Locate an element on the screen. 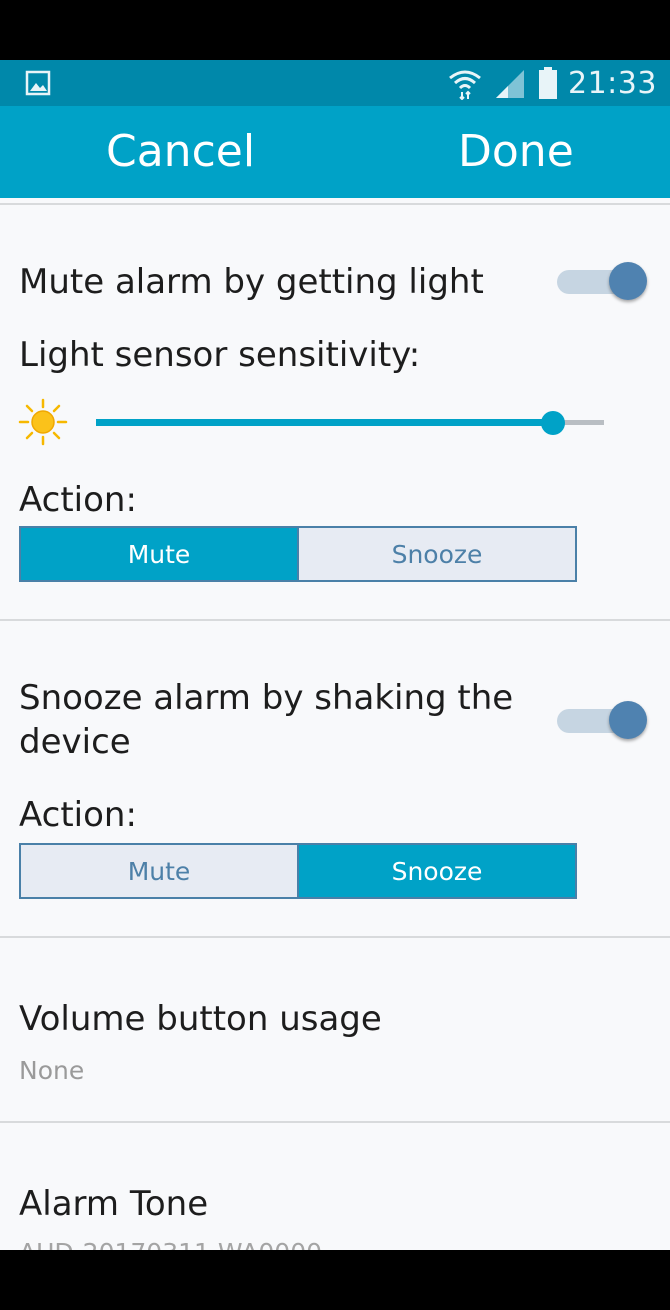 Image resolution: width=670 pixels, height=1310 pixels. mute-by-light-toggle is located at coordinates (603, 281).